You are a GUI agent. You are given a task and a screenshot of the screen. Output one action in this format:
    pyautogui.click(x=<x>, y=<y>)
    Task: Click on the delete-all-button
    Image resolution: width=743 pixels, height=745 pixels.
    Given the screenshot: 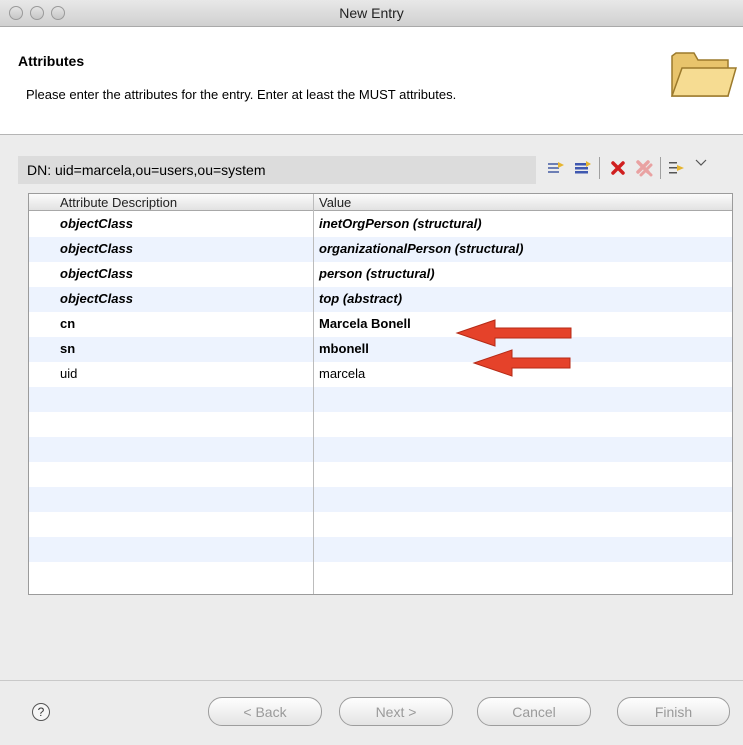 What is the action you would take?
    pyautogui.click(x=644, y=168)
    